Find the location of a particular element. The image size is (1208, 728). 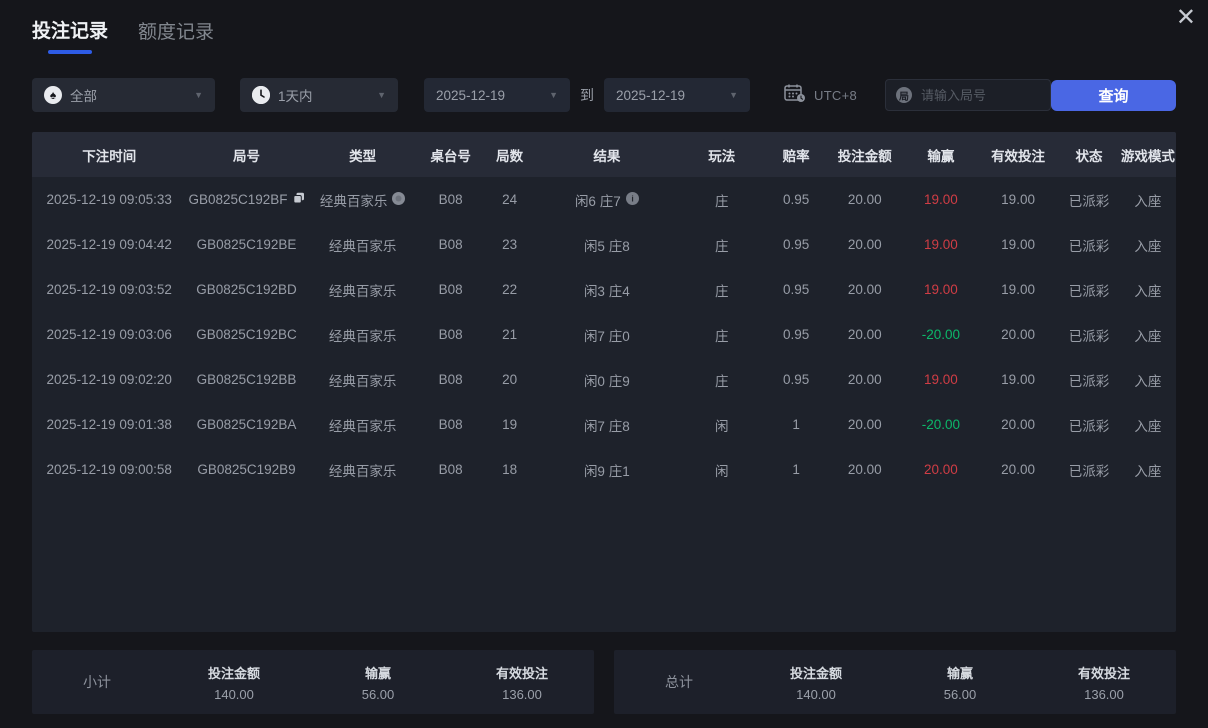

round-number-icon: 局 is located at coordinates (904, 95).